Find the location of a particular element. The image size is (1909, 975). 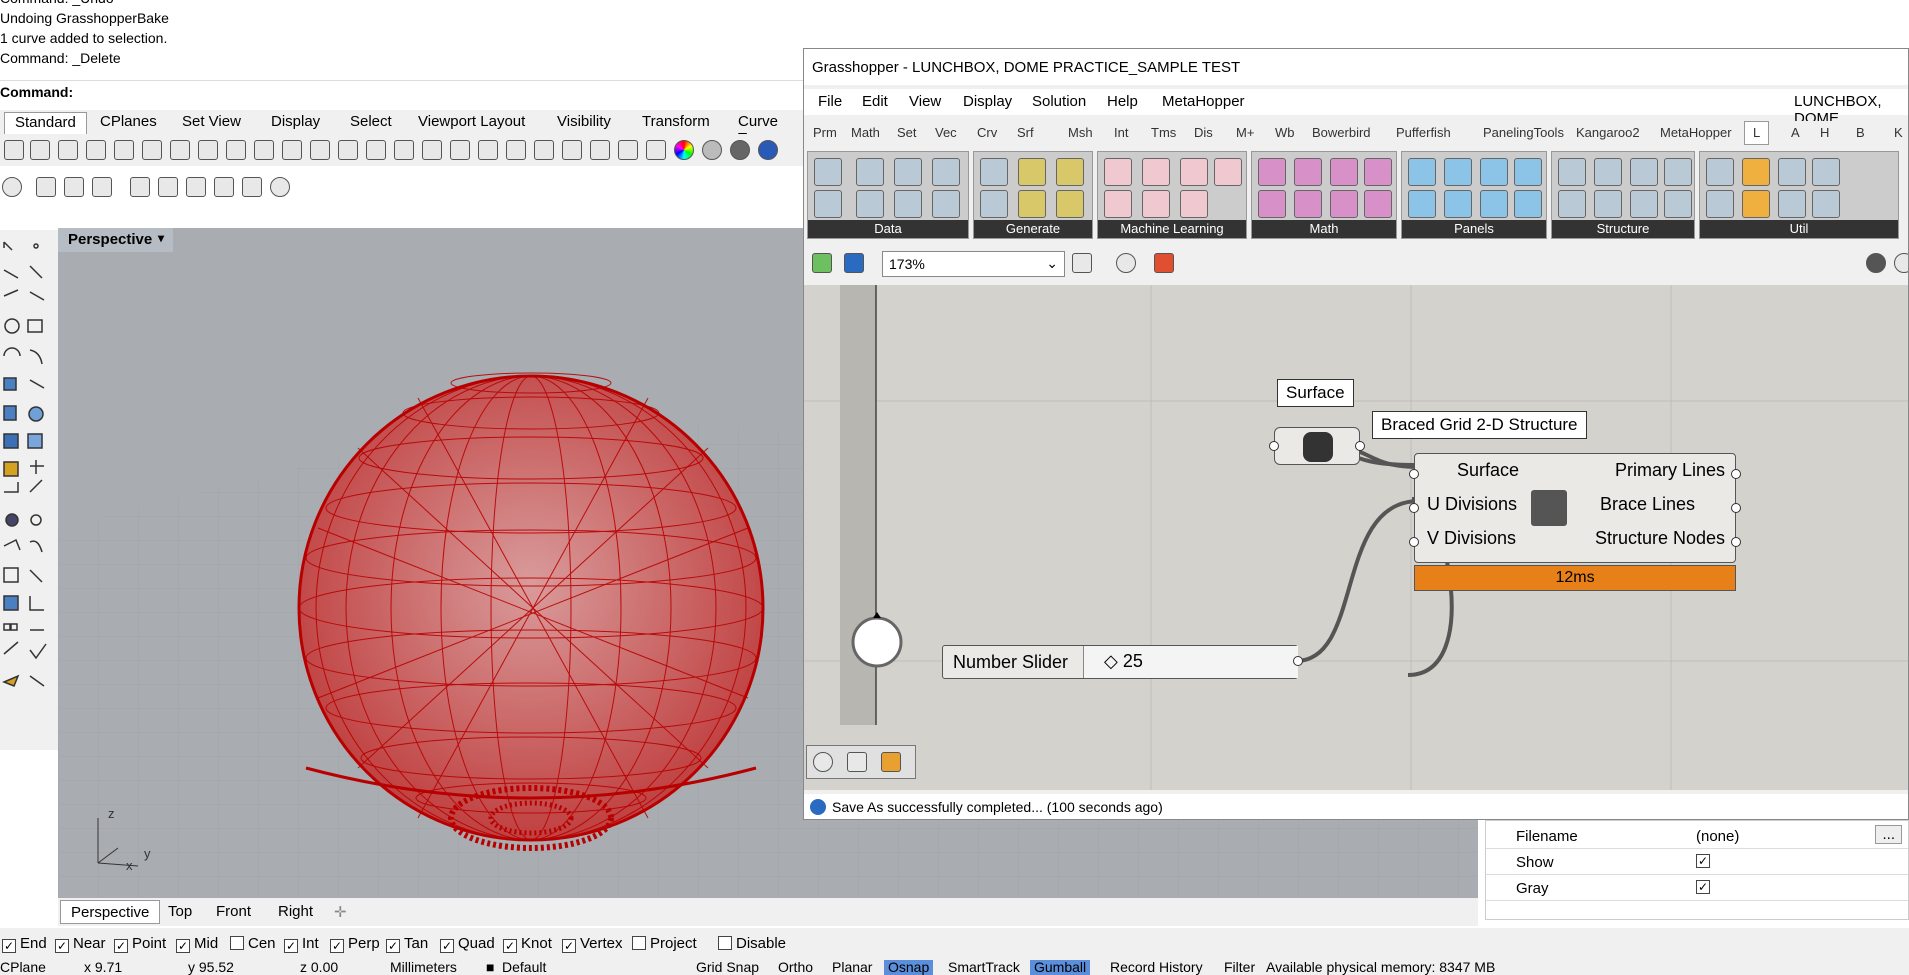

pencil-icon is located at coordinates (1756, 172).